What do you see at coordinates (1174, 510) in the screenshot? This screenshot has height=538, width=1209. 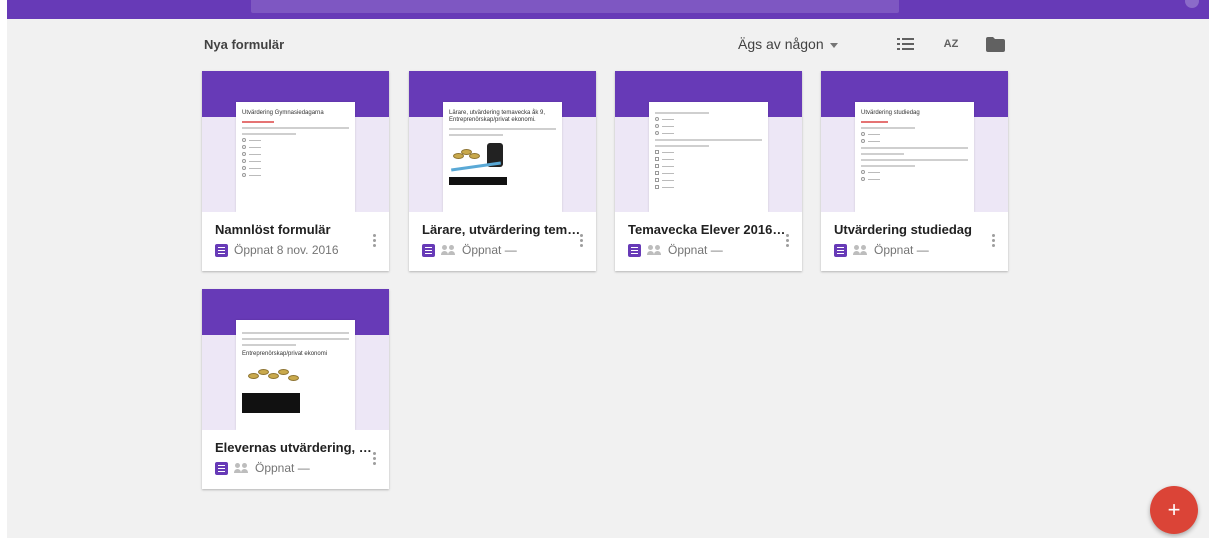 I see `create-form-button: +` at bounding box center [1174, 510].